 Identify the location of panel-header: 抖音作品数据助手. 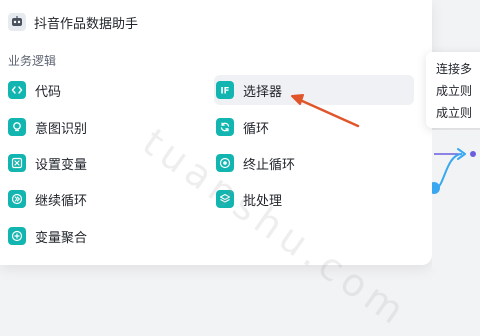
(73, 22).